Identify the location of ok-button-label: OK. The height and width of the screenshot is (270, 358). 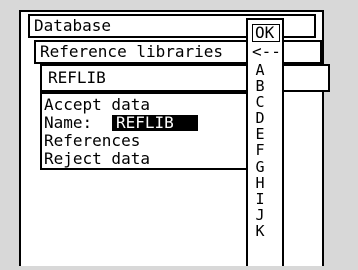
(265, 32).